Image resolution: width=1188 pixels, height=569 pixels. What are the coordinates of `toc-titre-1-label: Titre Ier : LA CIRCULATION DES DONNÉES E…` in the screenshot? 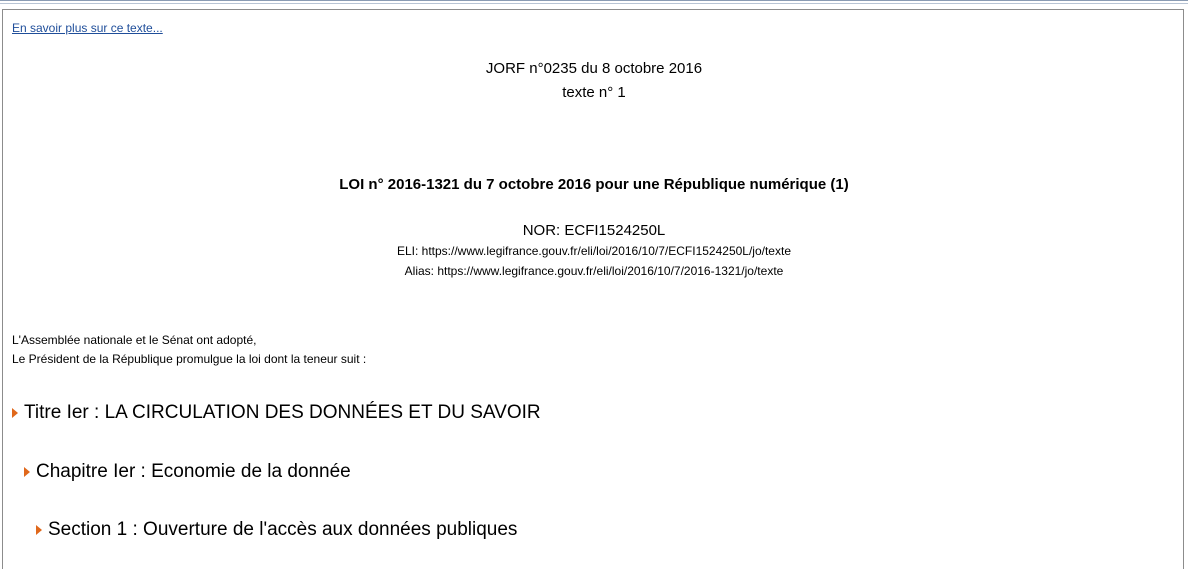 It's located at (282, 412).